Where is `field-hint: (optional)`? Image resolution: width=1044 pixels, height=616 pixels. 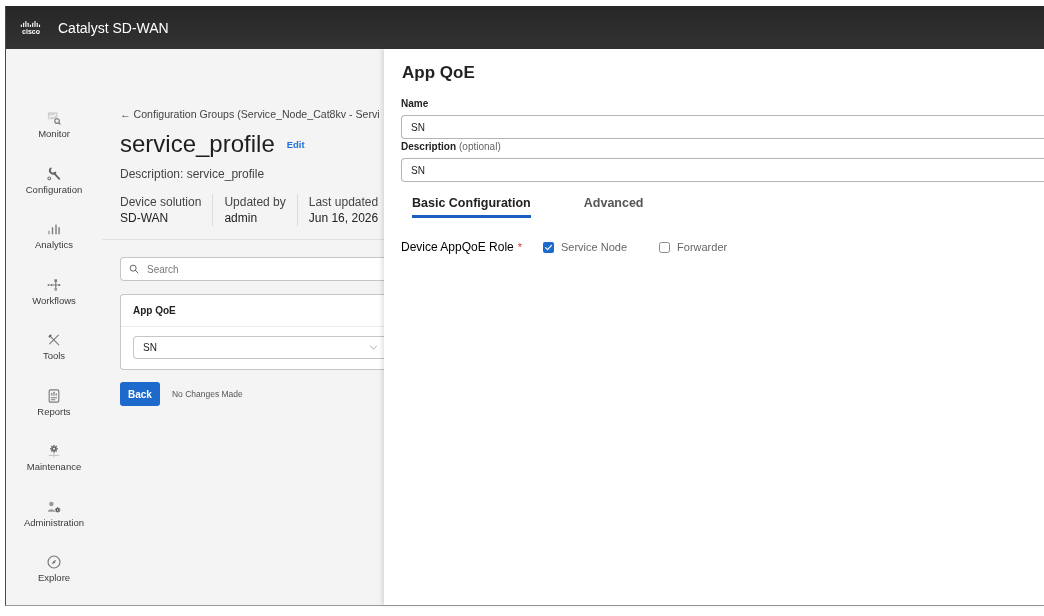
field-hint: (optional) is located at coordinates (480, 147).